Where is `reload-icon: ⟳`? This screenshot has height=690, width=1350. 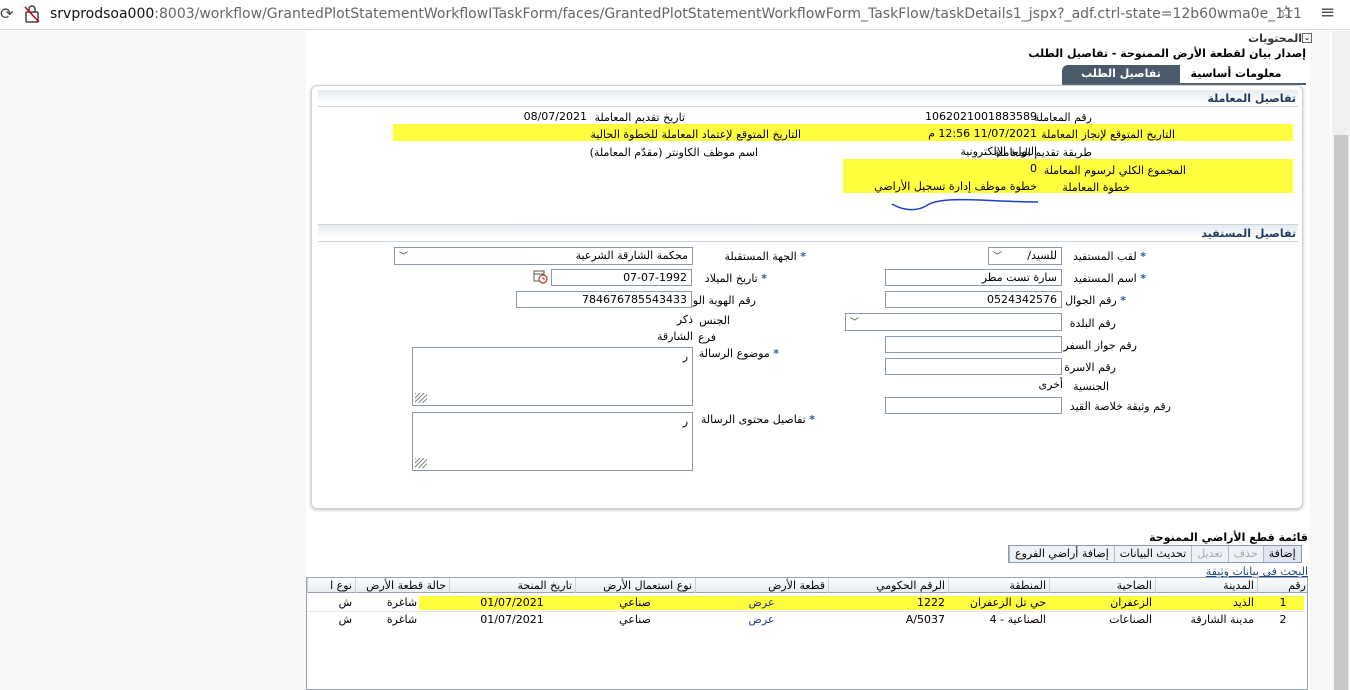 reload-icon: ⟳ is located at coordinates (6, 13).